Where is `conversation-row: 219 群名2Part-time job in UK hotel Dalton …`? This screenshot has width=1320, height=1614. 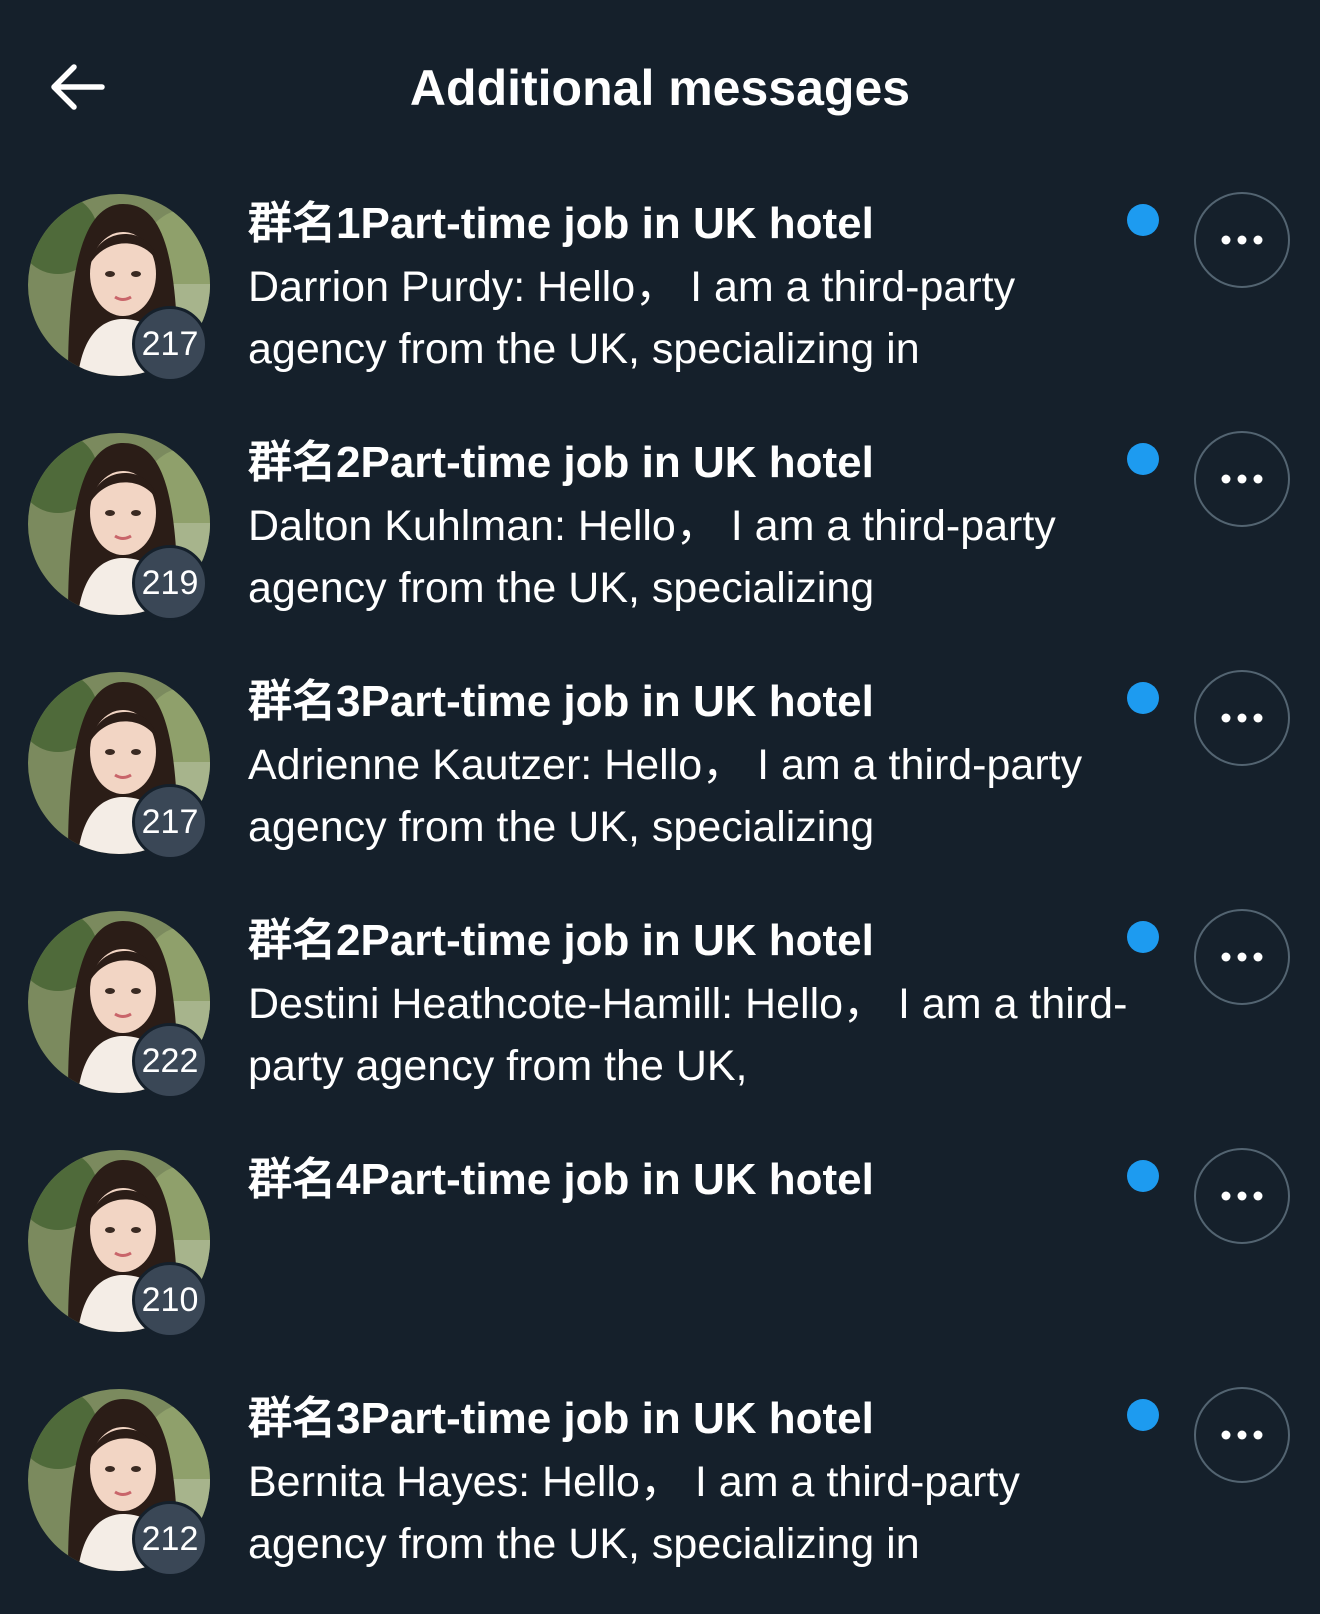 conversation-row: 219 群名2Part-time job in UK hotel Dalton … is located at coordinates (660, 538).